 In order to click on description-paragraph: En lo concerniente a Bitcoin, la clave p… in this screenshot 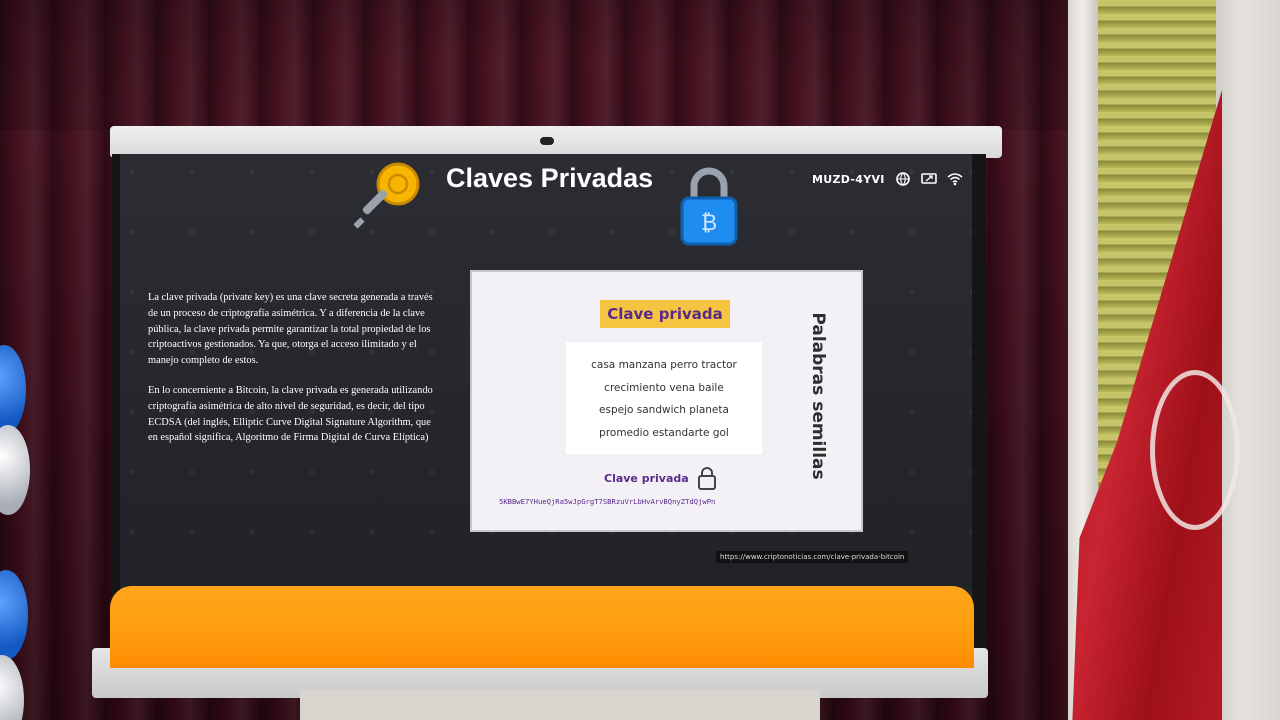, I will do `click(290, 414)`.